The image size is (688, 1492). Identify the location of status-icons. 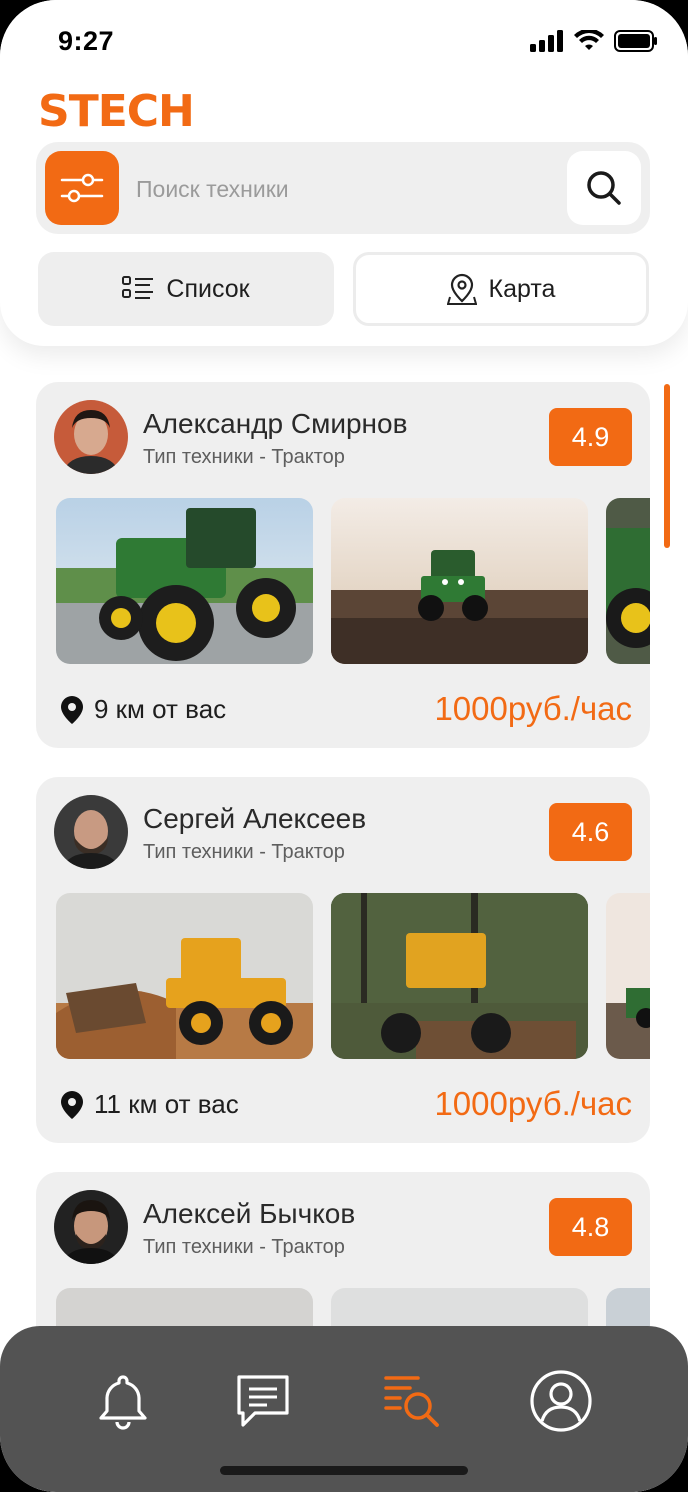
(594, 41).